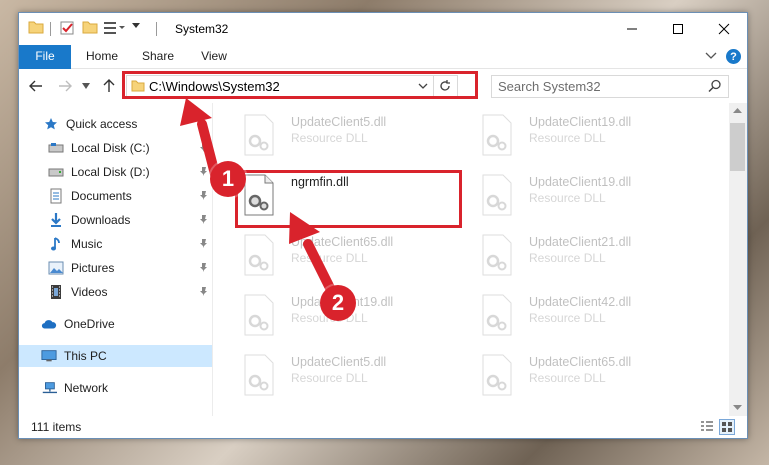  Describe the element at coordinates (257, 195) in the screenshot. I see `annotation-arrows` at that location.